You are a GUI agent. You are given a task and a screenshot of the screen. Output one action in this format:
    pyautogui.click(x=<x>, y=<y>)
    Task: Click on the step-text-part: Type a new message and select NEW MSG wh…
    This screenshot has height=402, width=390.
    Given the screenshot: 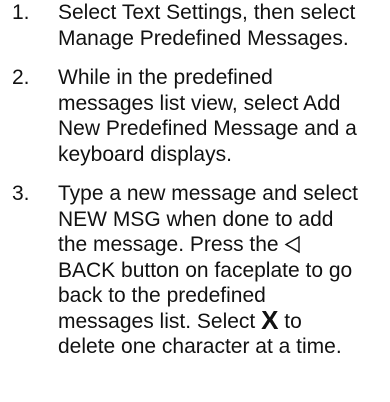 What is the action you would take?
    pyautogui.click(x=208, y=219)
    